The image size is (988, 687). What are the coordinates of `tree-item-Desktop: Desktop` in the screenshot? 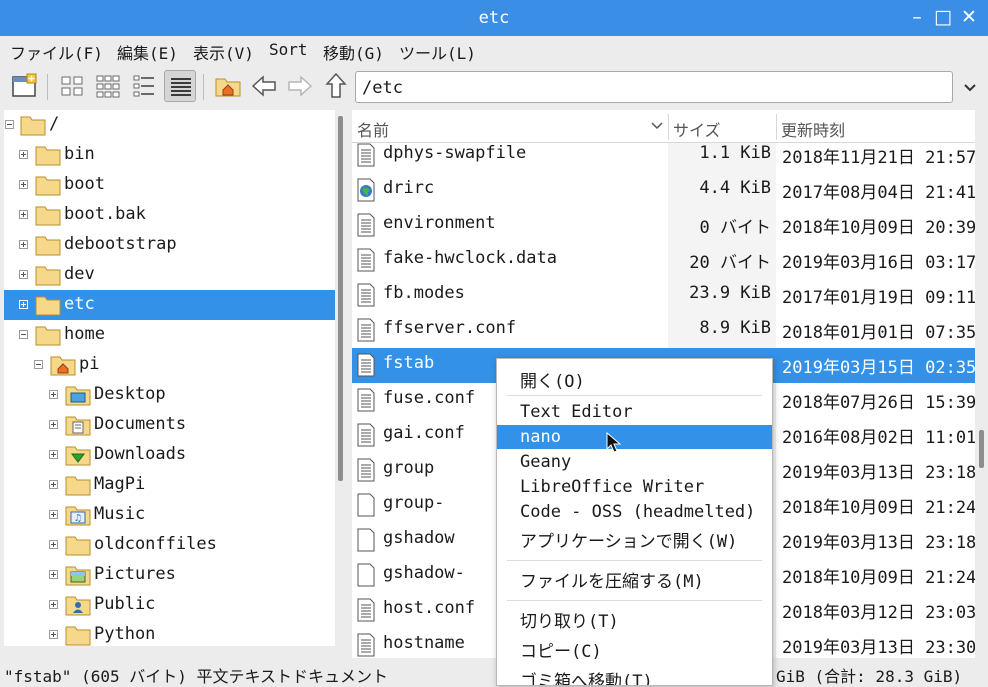 It's located at (169, 395).